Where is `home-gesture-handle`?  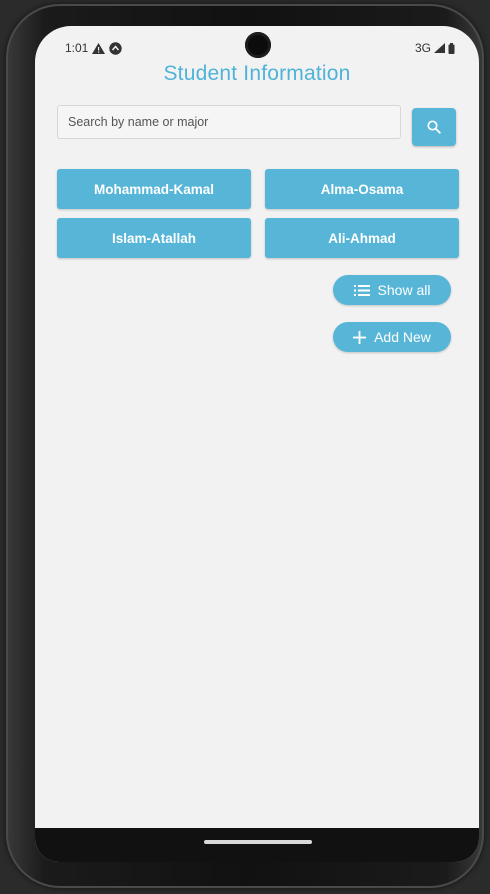 home-gesture-handle is located at coordinates (258, 842).